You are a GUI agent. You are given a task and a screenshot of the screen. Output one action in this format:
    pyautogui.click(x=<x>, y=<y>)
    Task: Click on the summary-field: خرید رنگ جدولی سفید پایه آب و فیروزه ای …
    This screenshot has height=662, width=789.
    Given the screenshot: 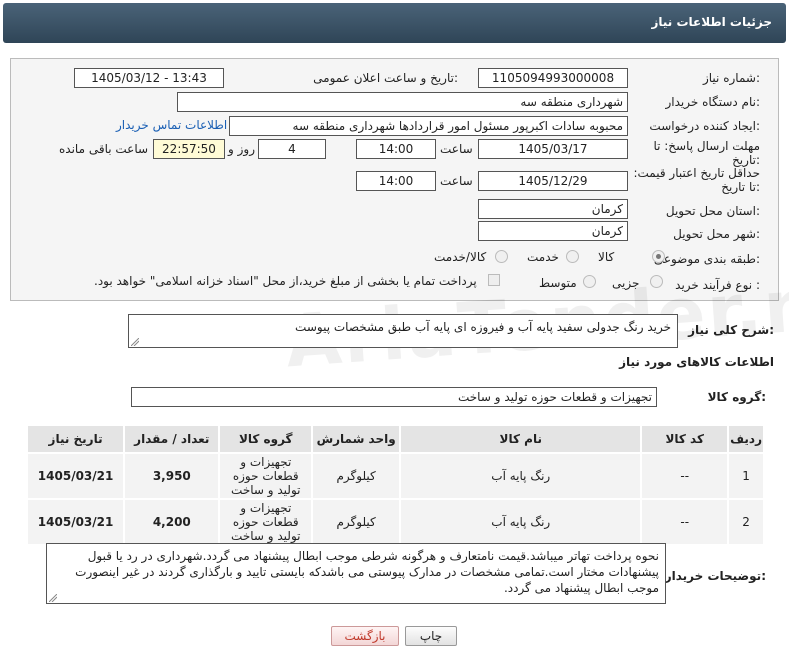 What is the action you would take?
    pyautogui.click(x=403, y=331)
    